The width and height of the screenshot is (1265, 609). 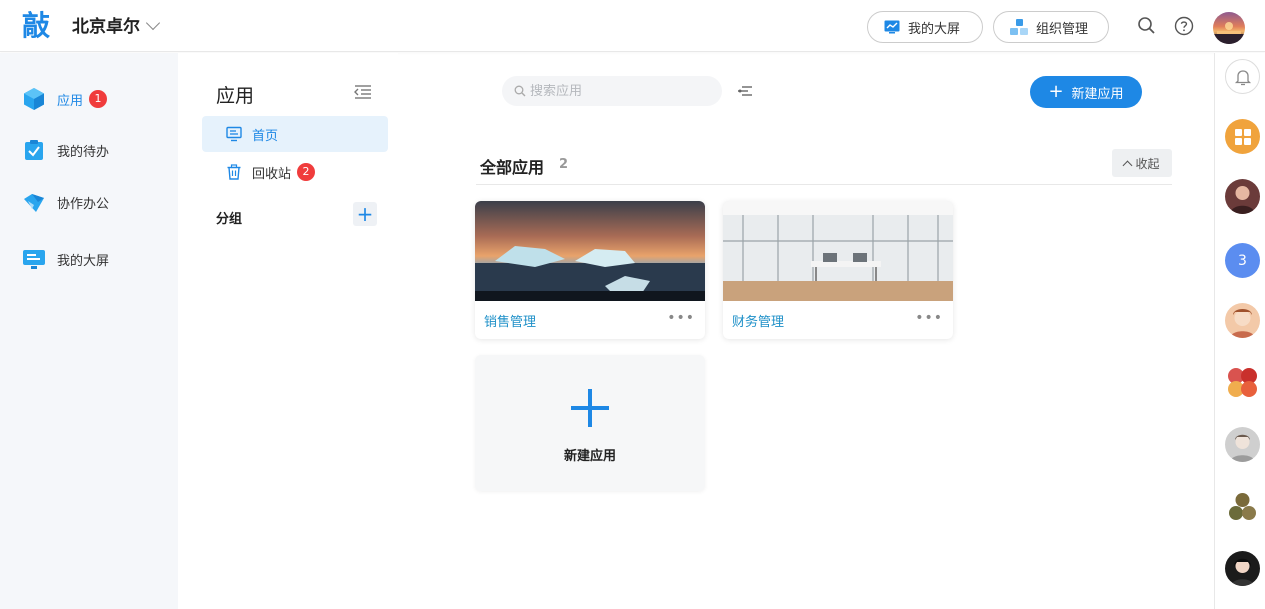 I want to click on trash-icon, so click(x=234, y=172).